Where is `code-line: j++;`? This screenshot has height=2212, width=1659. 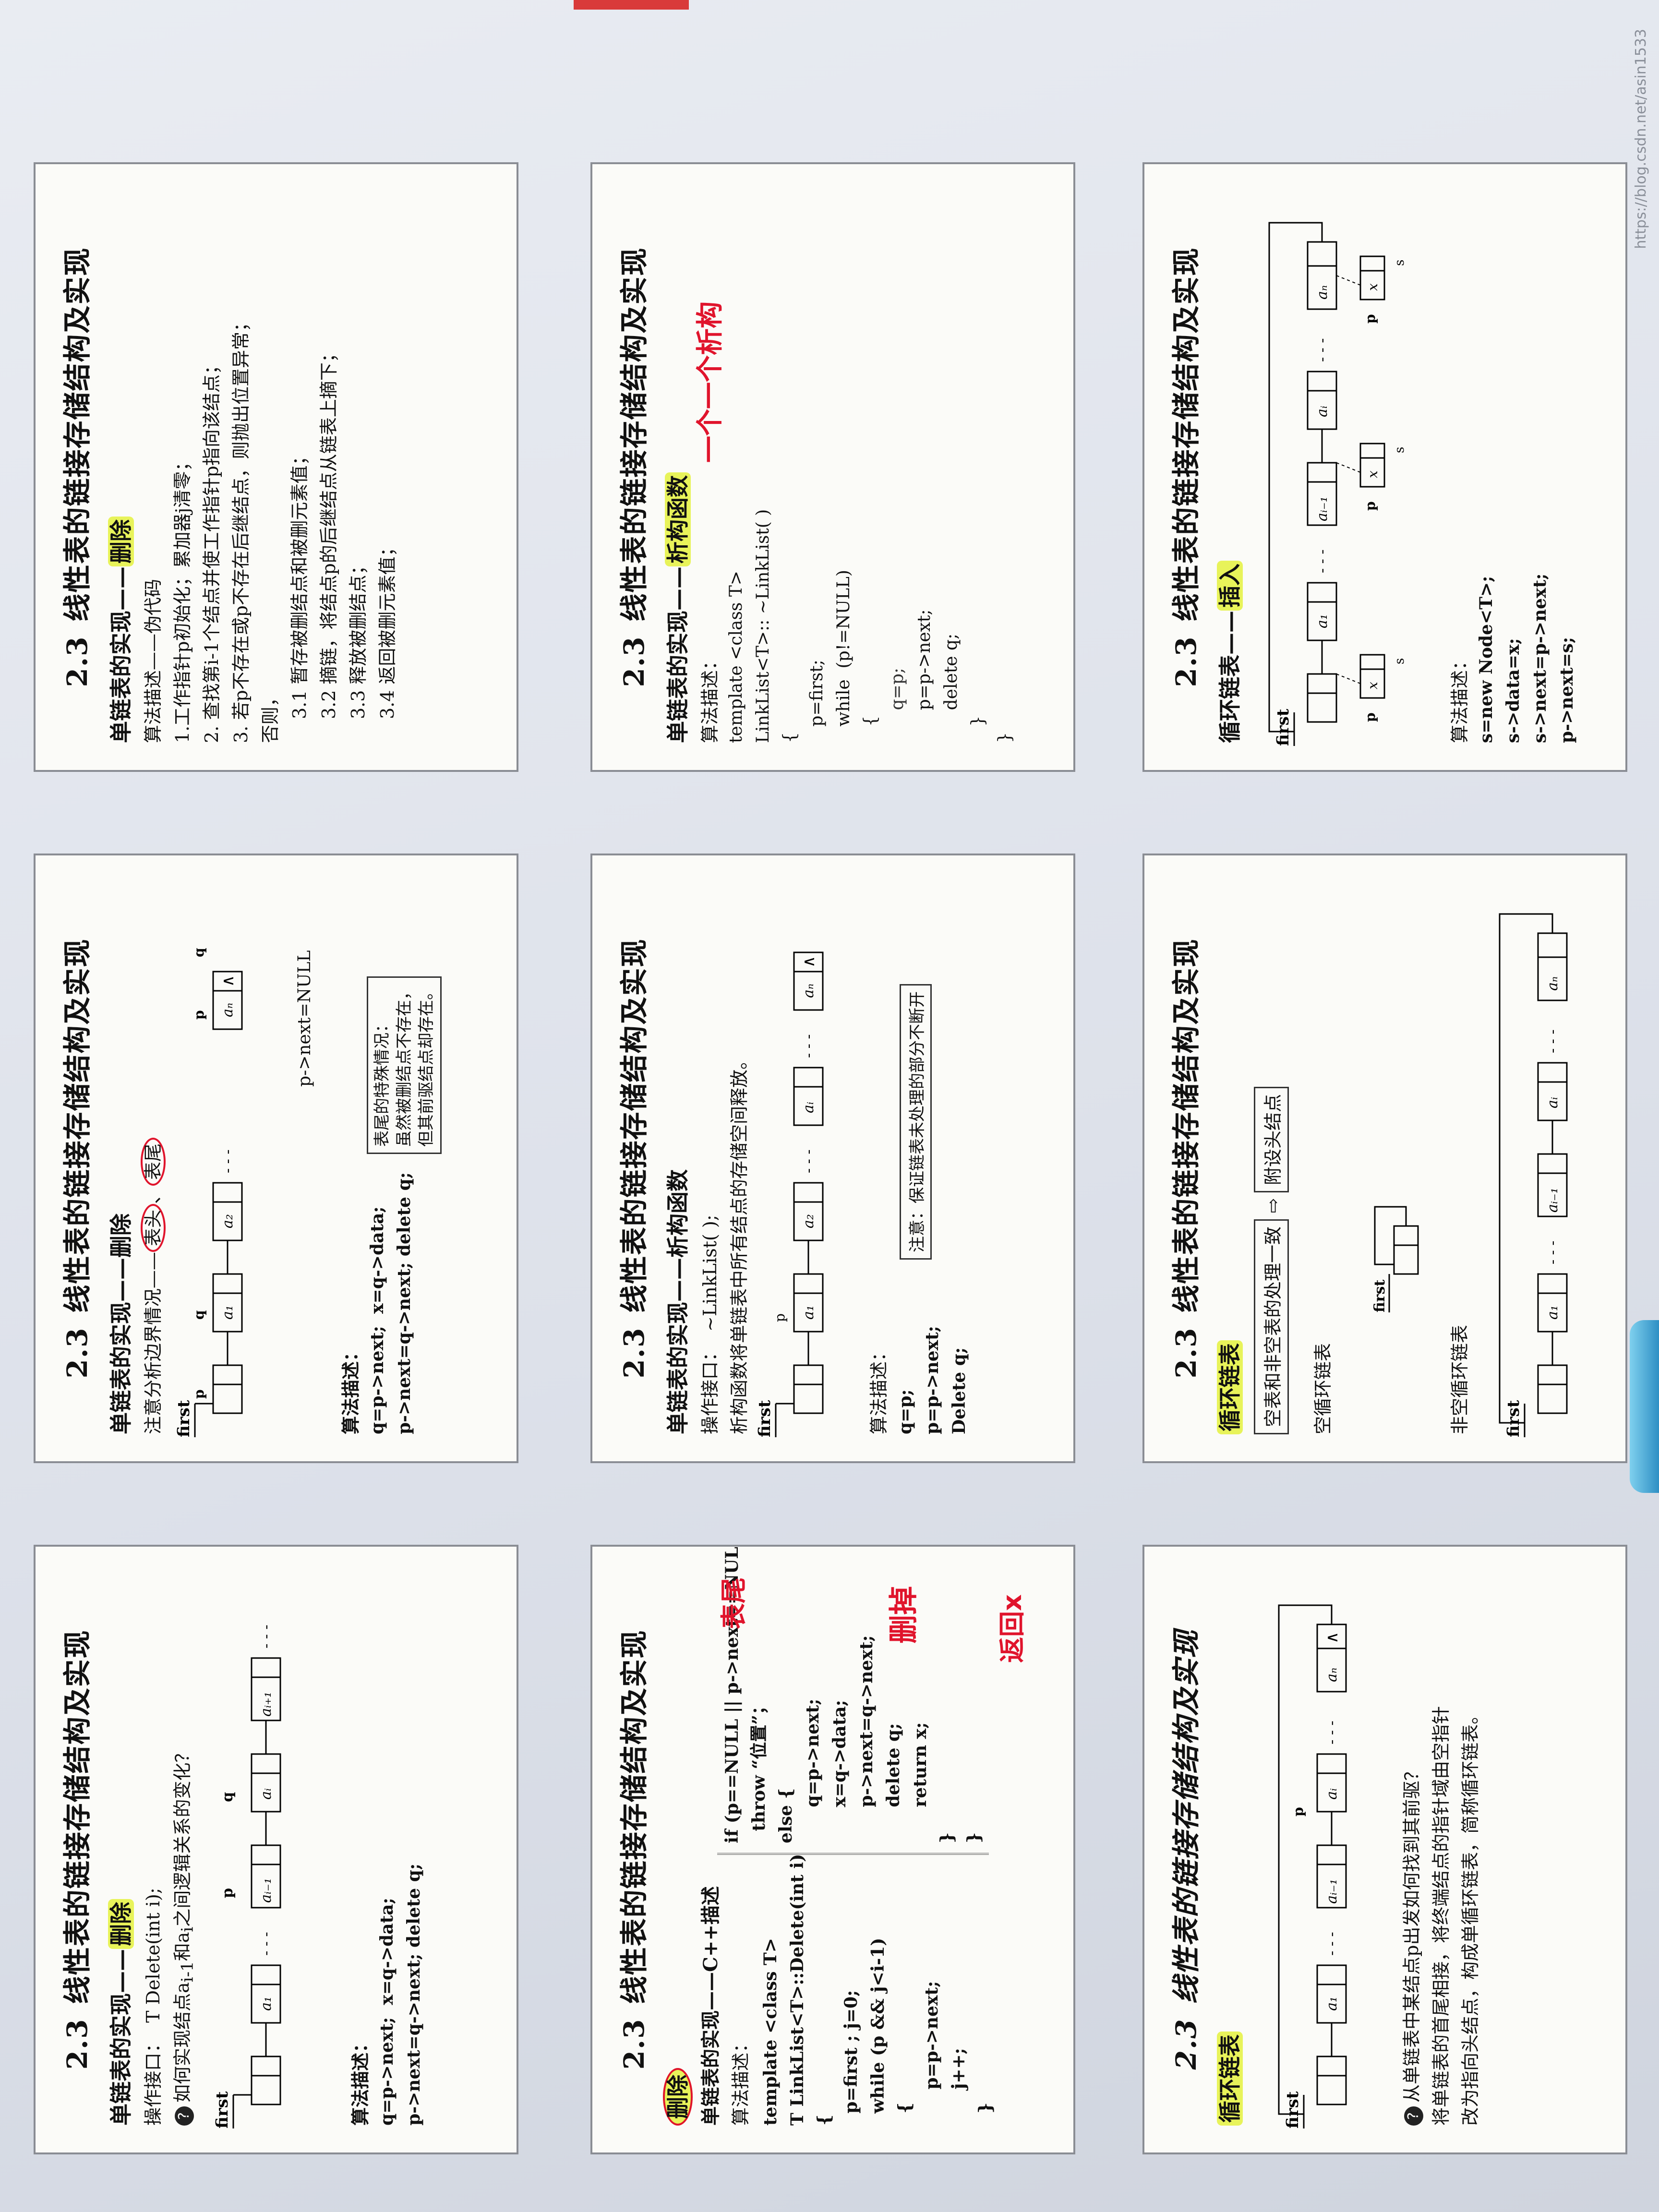 code-line: j++; is located at coordinates (959, 2087).